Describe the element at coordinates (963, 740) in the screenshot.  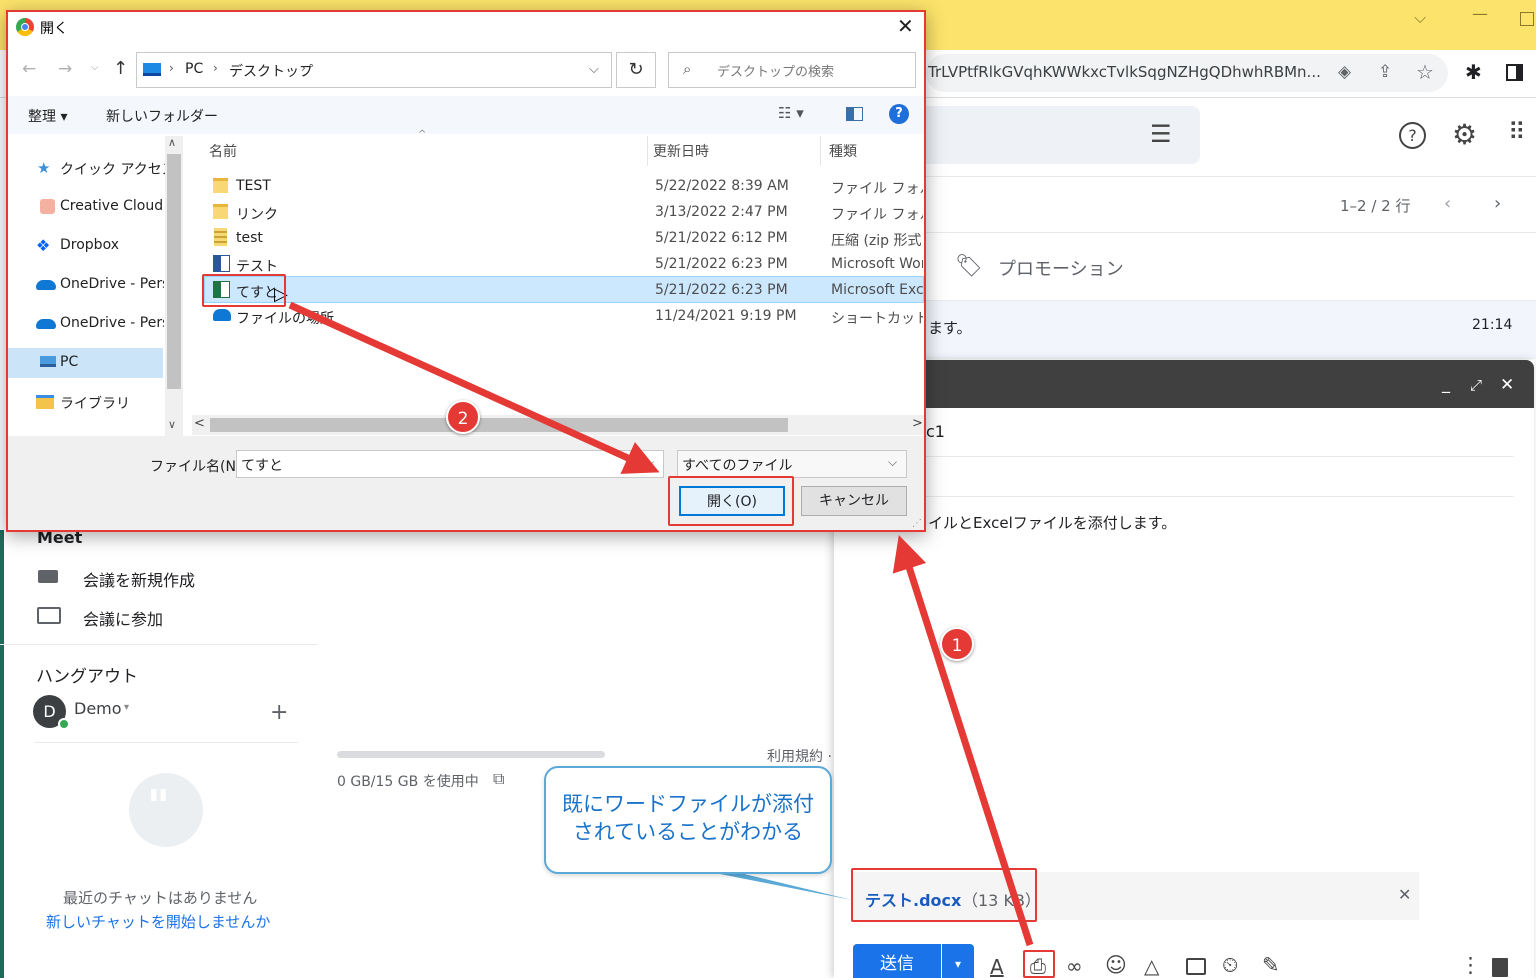
I see `arrow-attach-to-dialog` at that location.